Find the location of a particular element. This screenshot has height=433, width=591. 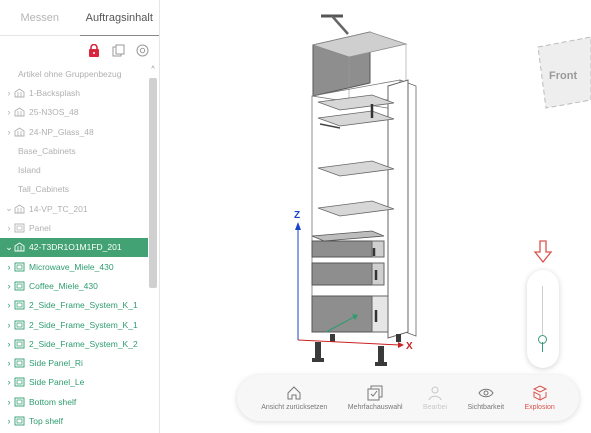

tree-item-label: Coffee_Miele_430 is located at coordinates (63, 285).